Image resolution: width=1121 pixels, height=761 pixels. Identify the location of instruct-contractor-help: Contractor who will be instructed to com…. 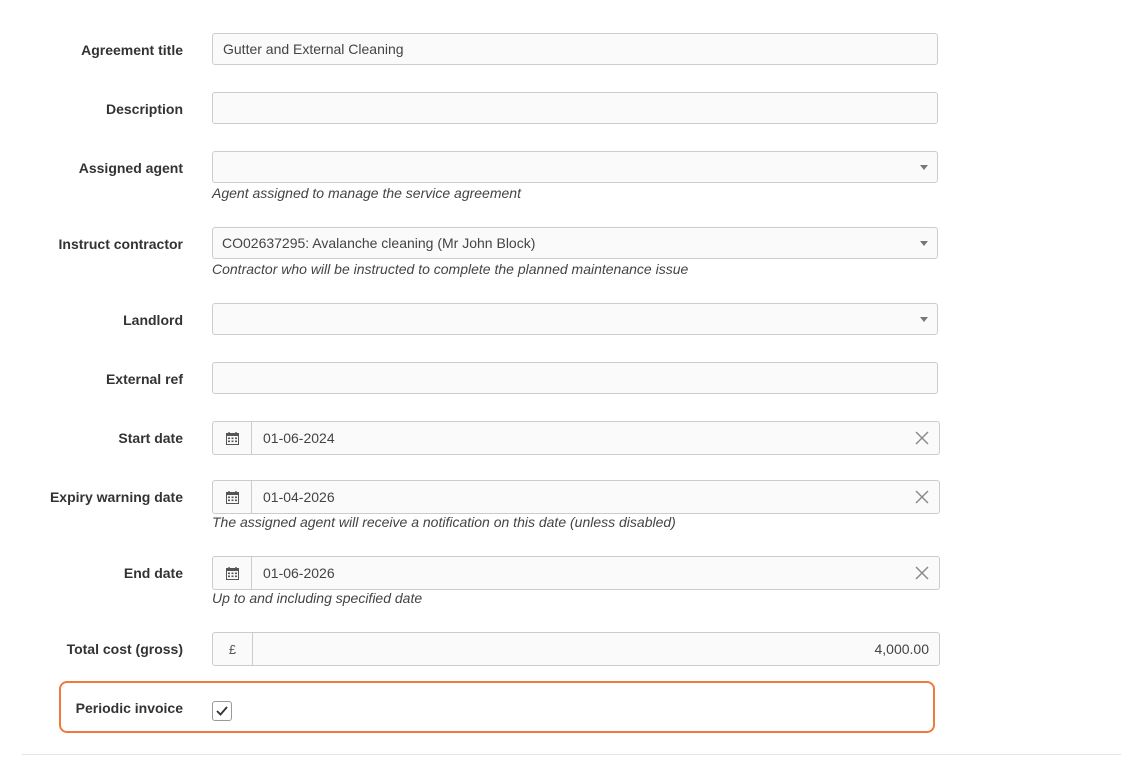
(450, 269).